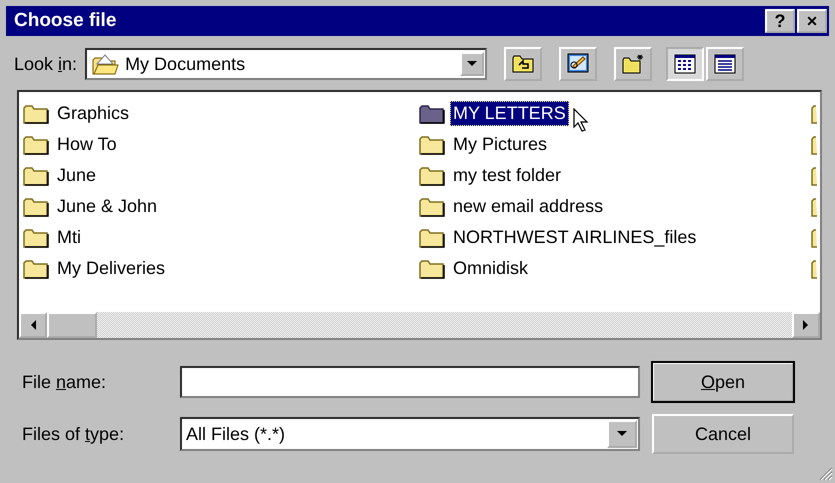 The height and width of the screenshot is (483, 835). I want to click on file-name-label: File name:, so click(65, 382).